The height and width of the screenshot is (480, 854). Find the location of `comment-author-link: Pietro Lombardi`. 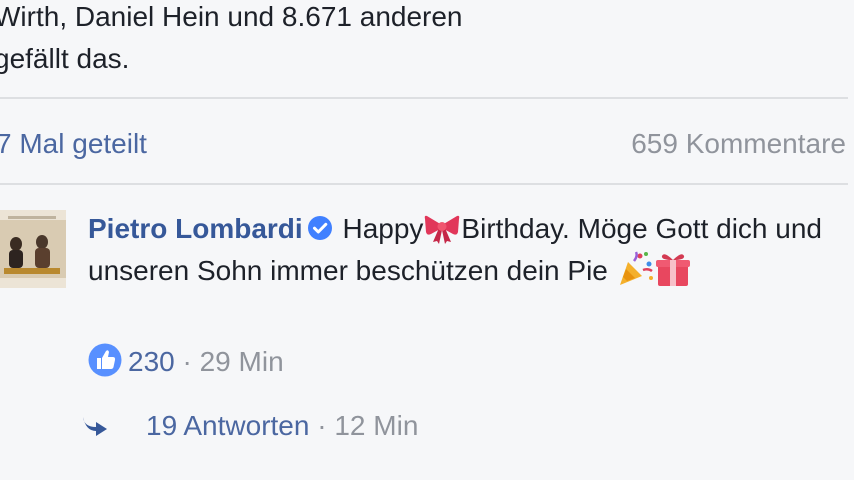

comment-author-link: Pietro Lombardi is located at coordinates (195, 228).